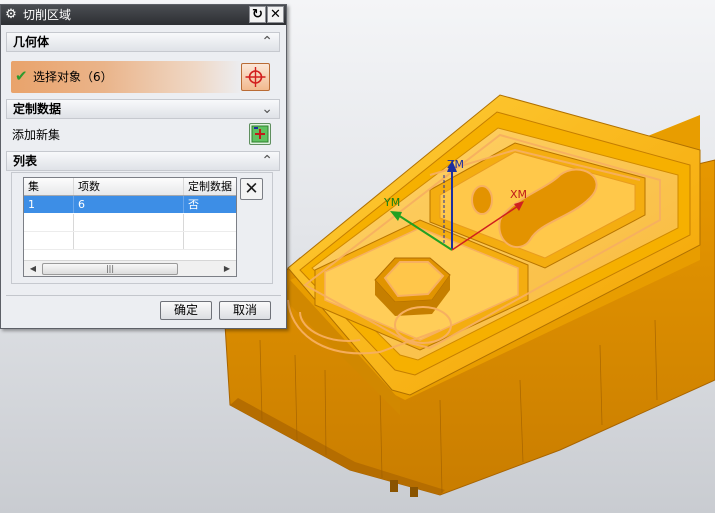 The image size is (715, 513). What do you see at coordinates (210, 186) in the screenshot?
I see `column-header-custom-data: 定制数据` at bounding box center [210, 186].